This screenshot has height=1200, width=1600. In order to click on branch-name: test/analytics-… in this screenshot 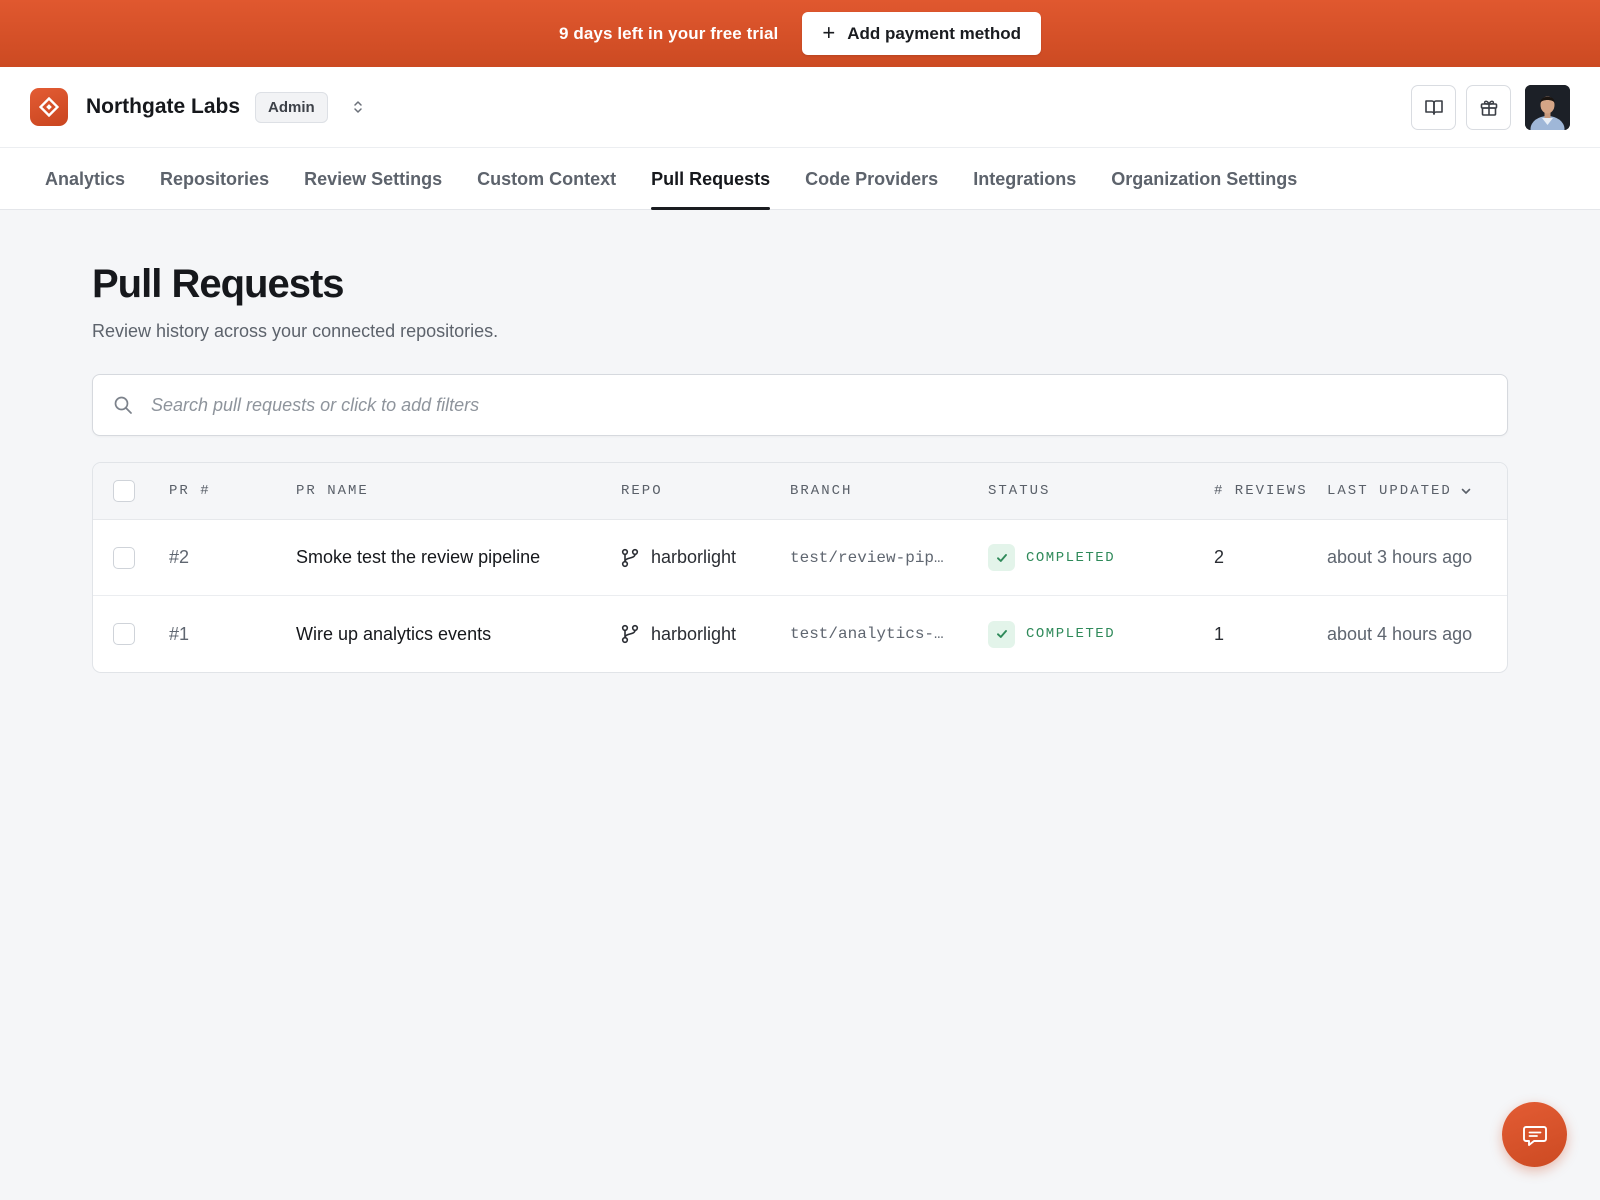, I will do `click(867, 634)`.